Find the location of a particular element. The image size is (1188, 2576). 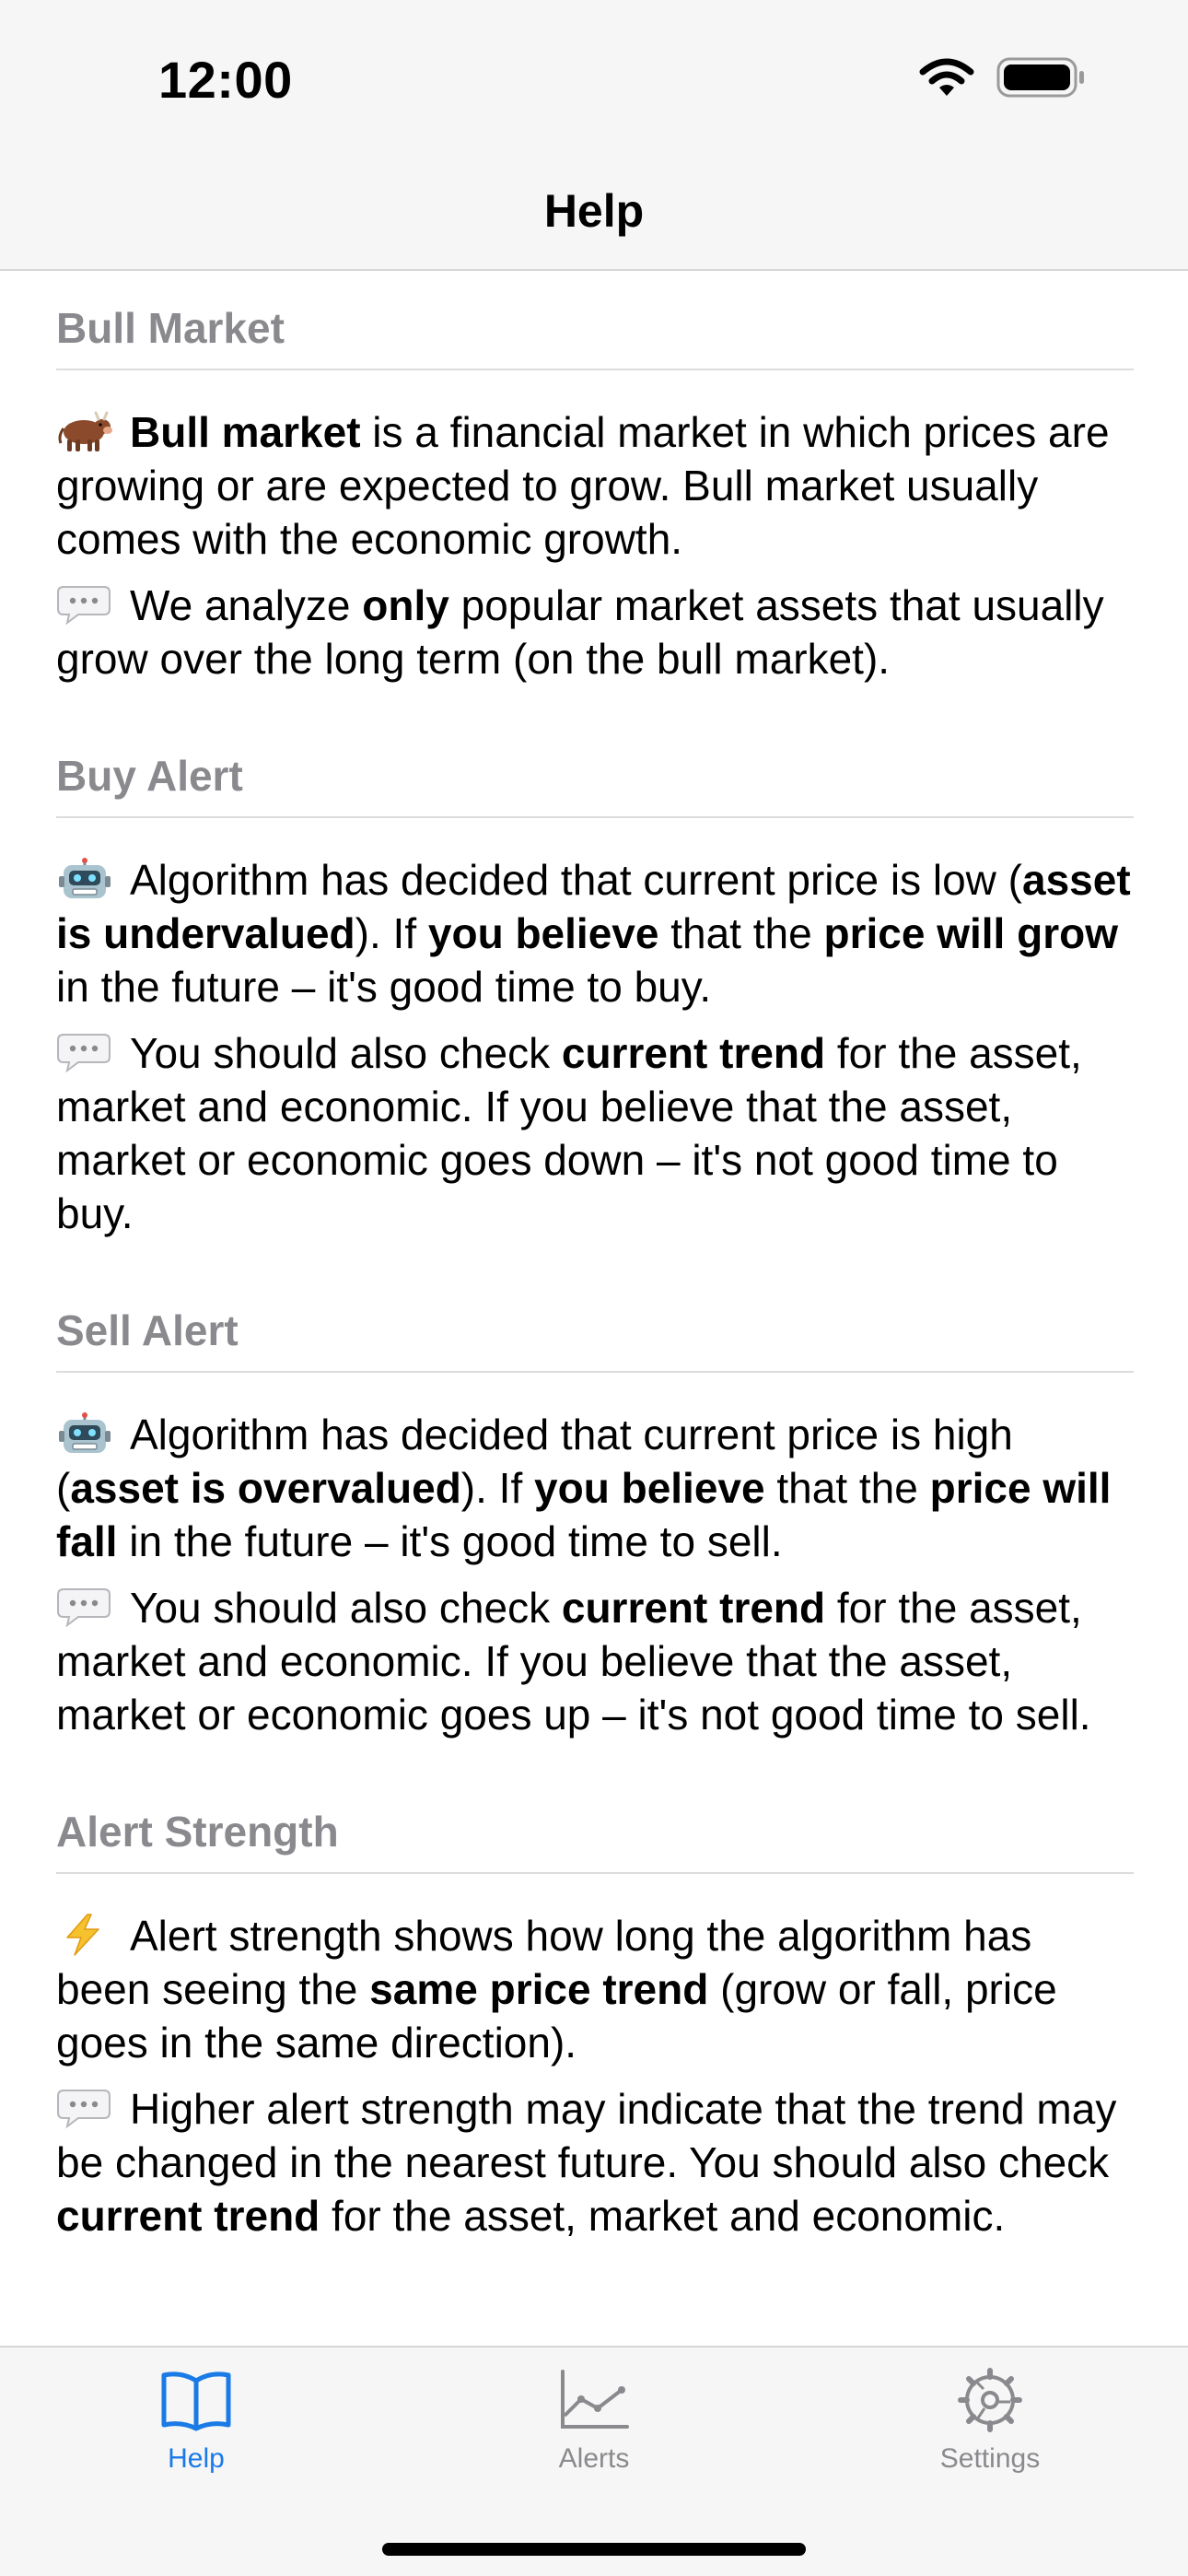

emphasis-text: same price trend is located at coordinates (539, 1989).